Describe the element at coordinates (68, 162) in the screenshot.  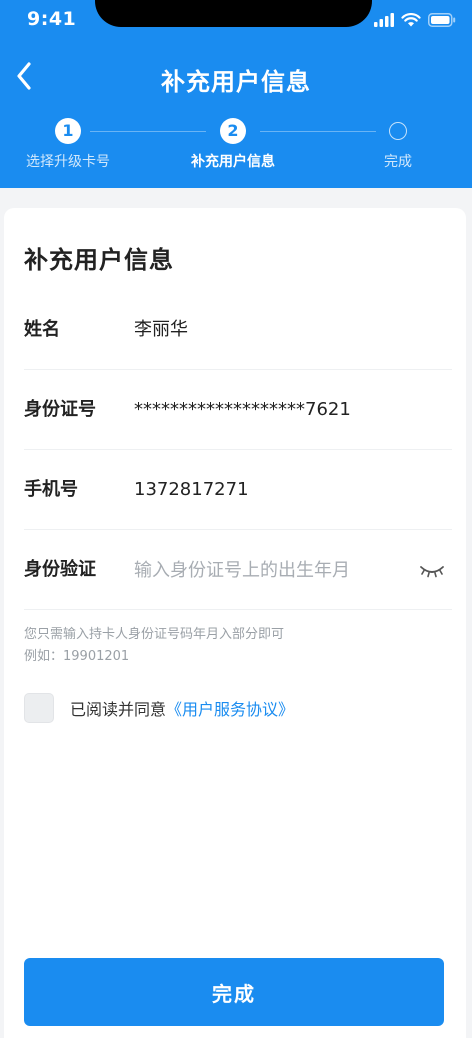
I see `step-label: 选择升级卡号` at that location.